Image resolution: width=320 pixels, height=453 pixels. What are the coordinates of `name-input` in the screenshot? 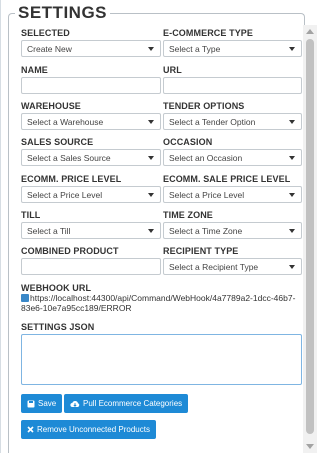 It's located at (91, 85).